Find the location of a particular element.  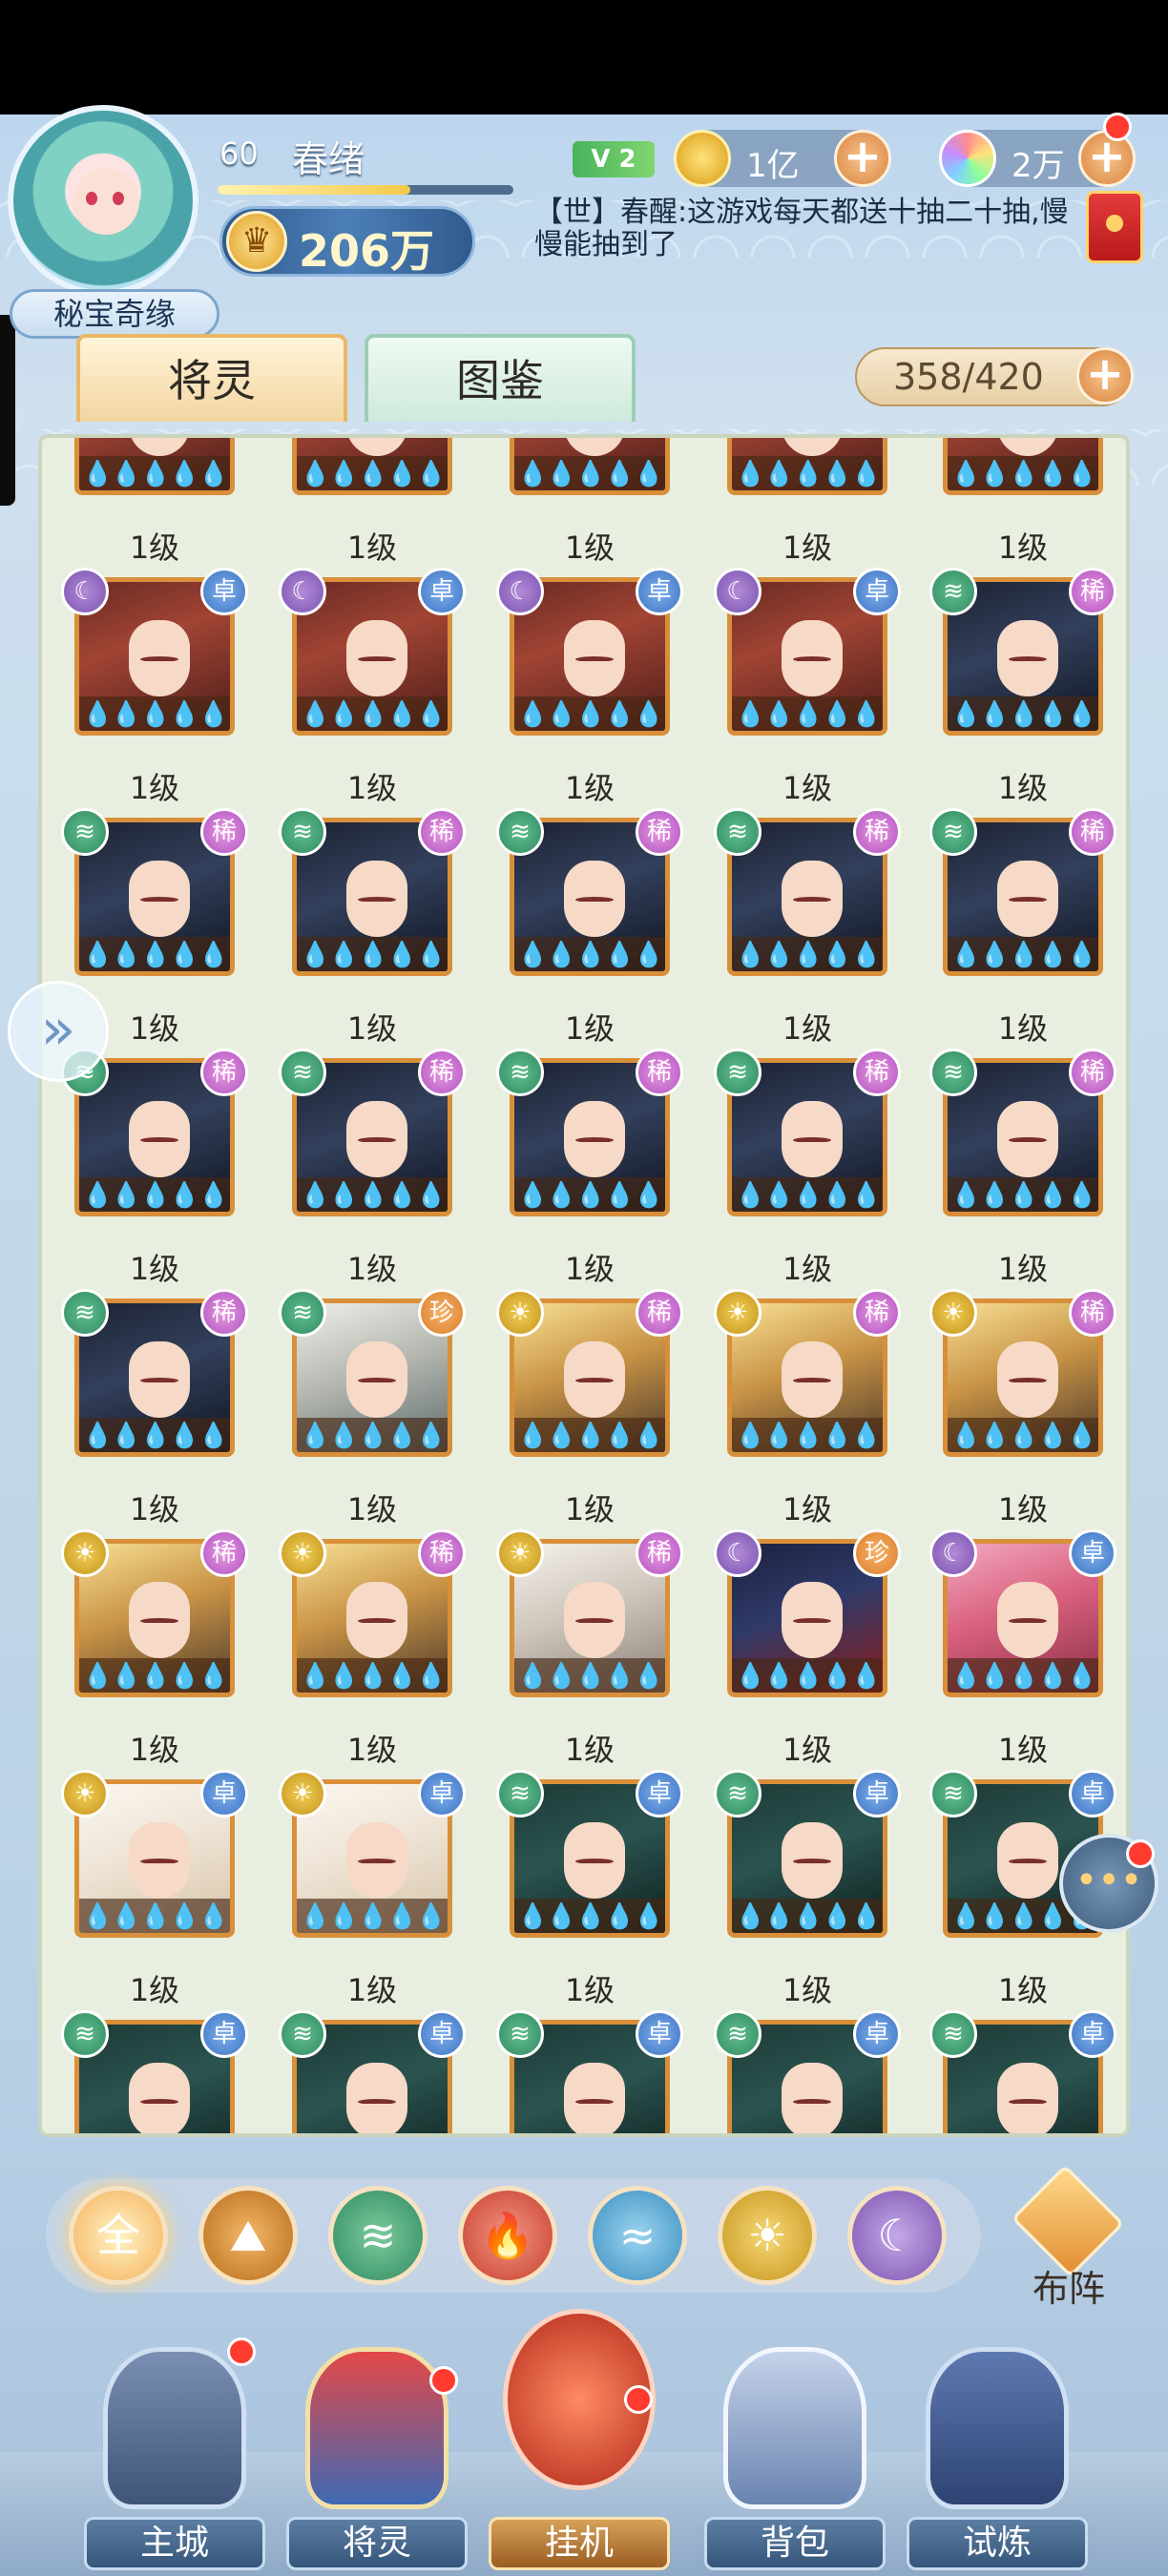

vip-badge: V 2 is located at coordinates (614, 159).